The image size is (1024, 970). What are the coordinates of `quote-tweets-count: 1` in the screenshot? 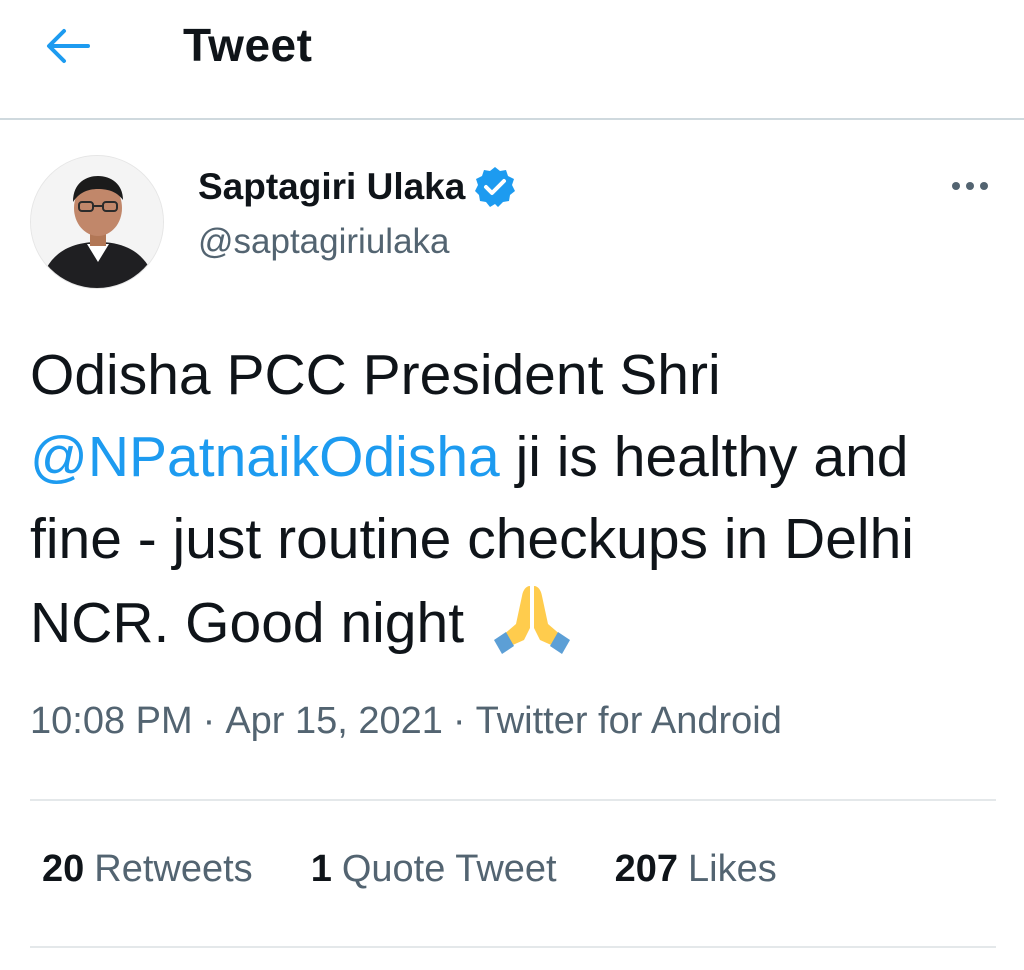 It's located at (321, 869).